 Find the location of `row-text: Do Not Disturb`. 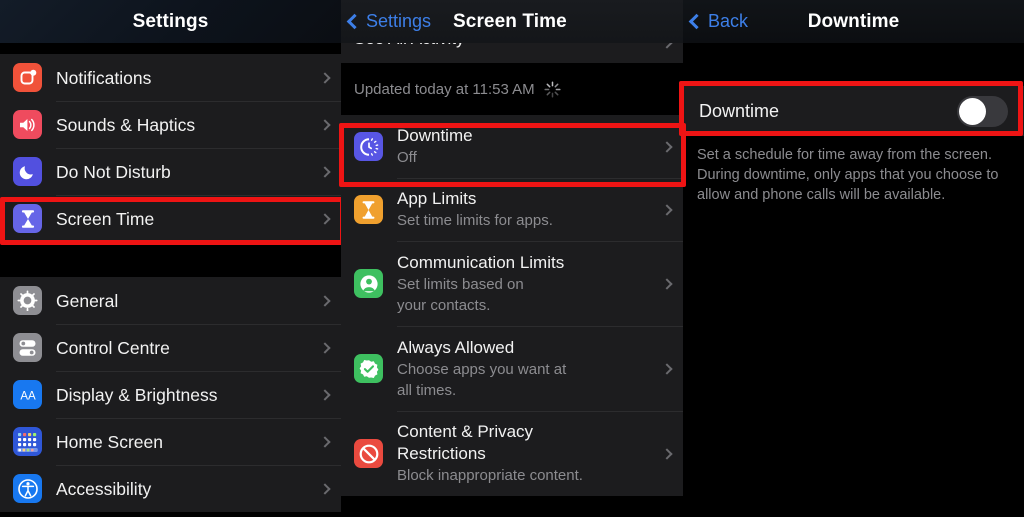

row-text: Do Not Disturb is located at coordinates (113, 172).